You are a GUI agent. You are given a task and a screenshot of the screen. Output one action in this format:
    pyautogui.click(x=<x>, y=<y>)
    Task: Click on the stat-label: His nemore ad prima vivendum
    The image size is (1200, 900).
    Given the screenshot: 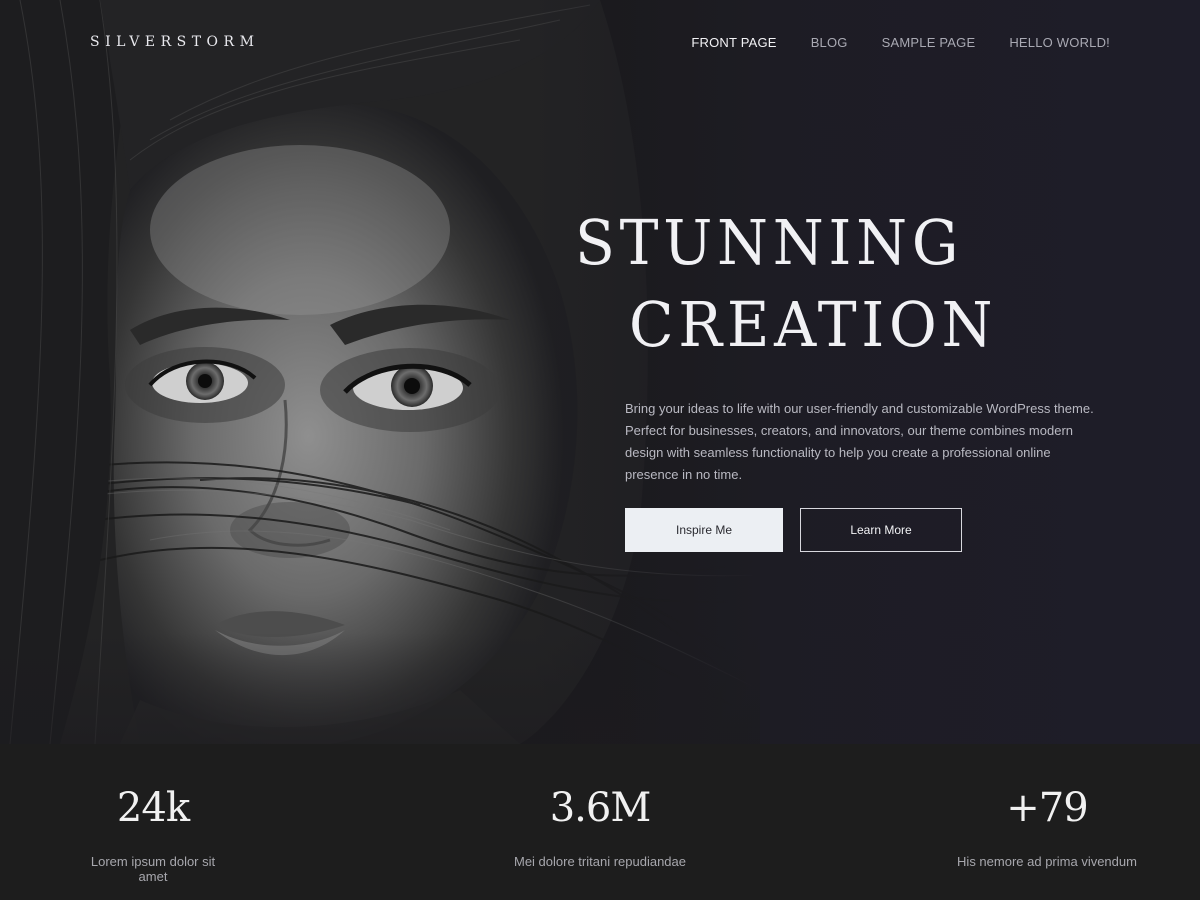 What is the action you would take?
    pyautogui.click(x=1047, y=861)
    